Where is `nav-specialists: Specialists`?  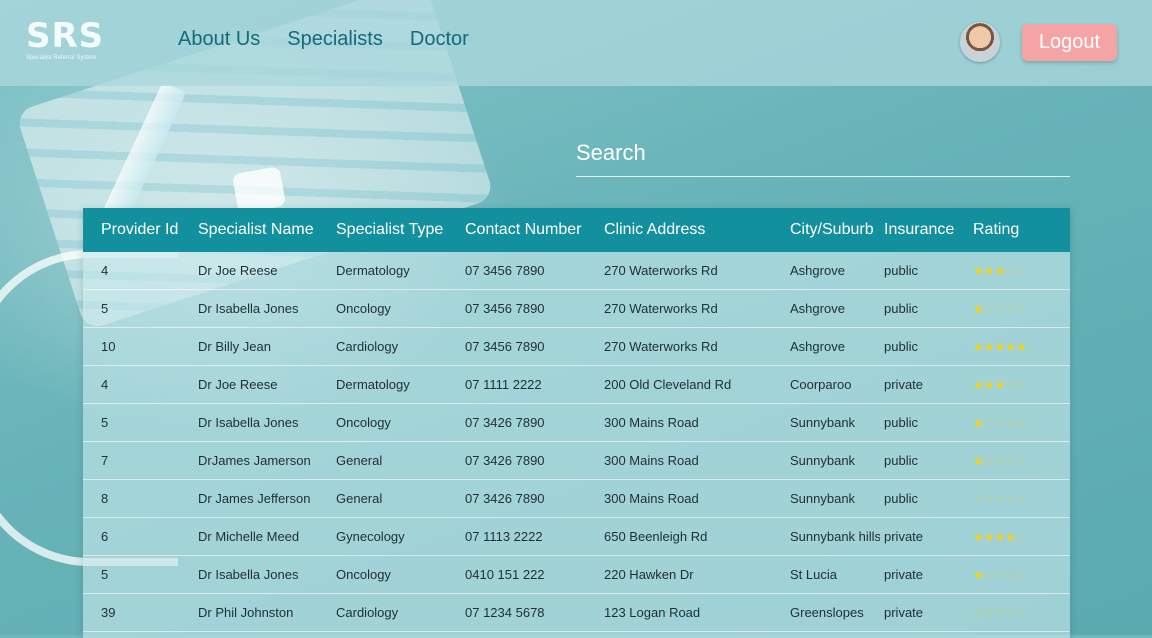 nav-specialists: Specialists is located at coordinates (335, 39).